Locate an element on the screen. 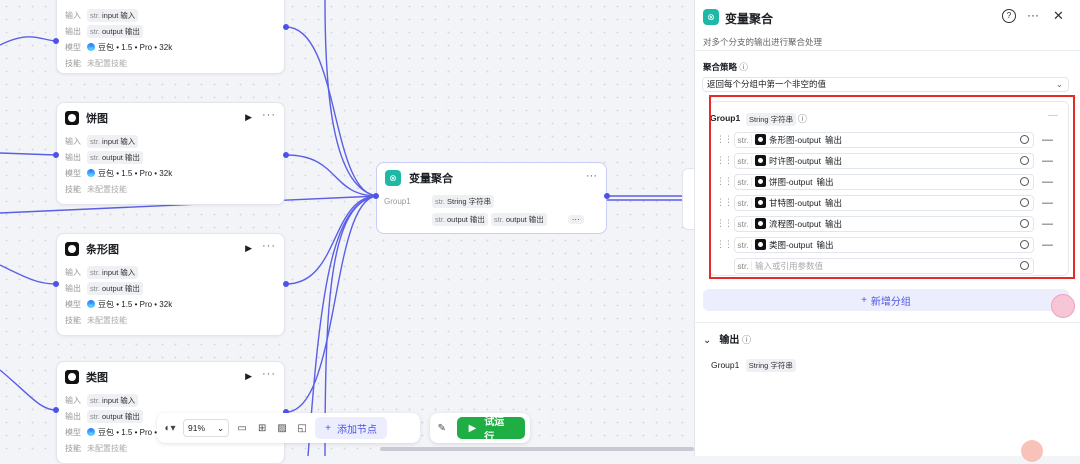 The image size is (1080, 464). comment-icon: ▭ is located at coordinates (242, 428).